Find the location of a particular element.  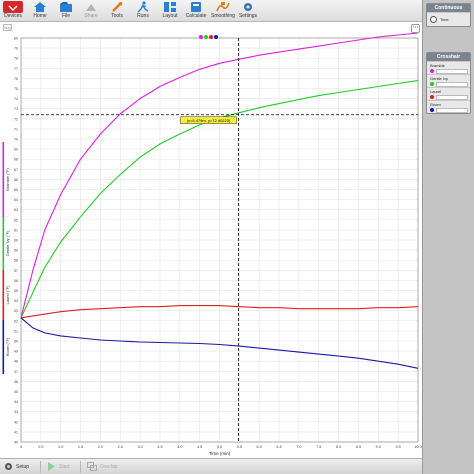

y-tick-label: 63 is located at coordinates (16, 210).